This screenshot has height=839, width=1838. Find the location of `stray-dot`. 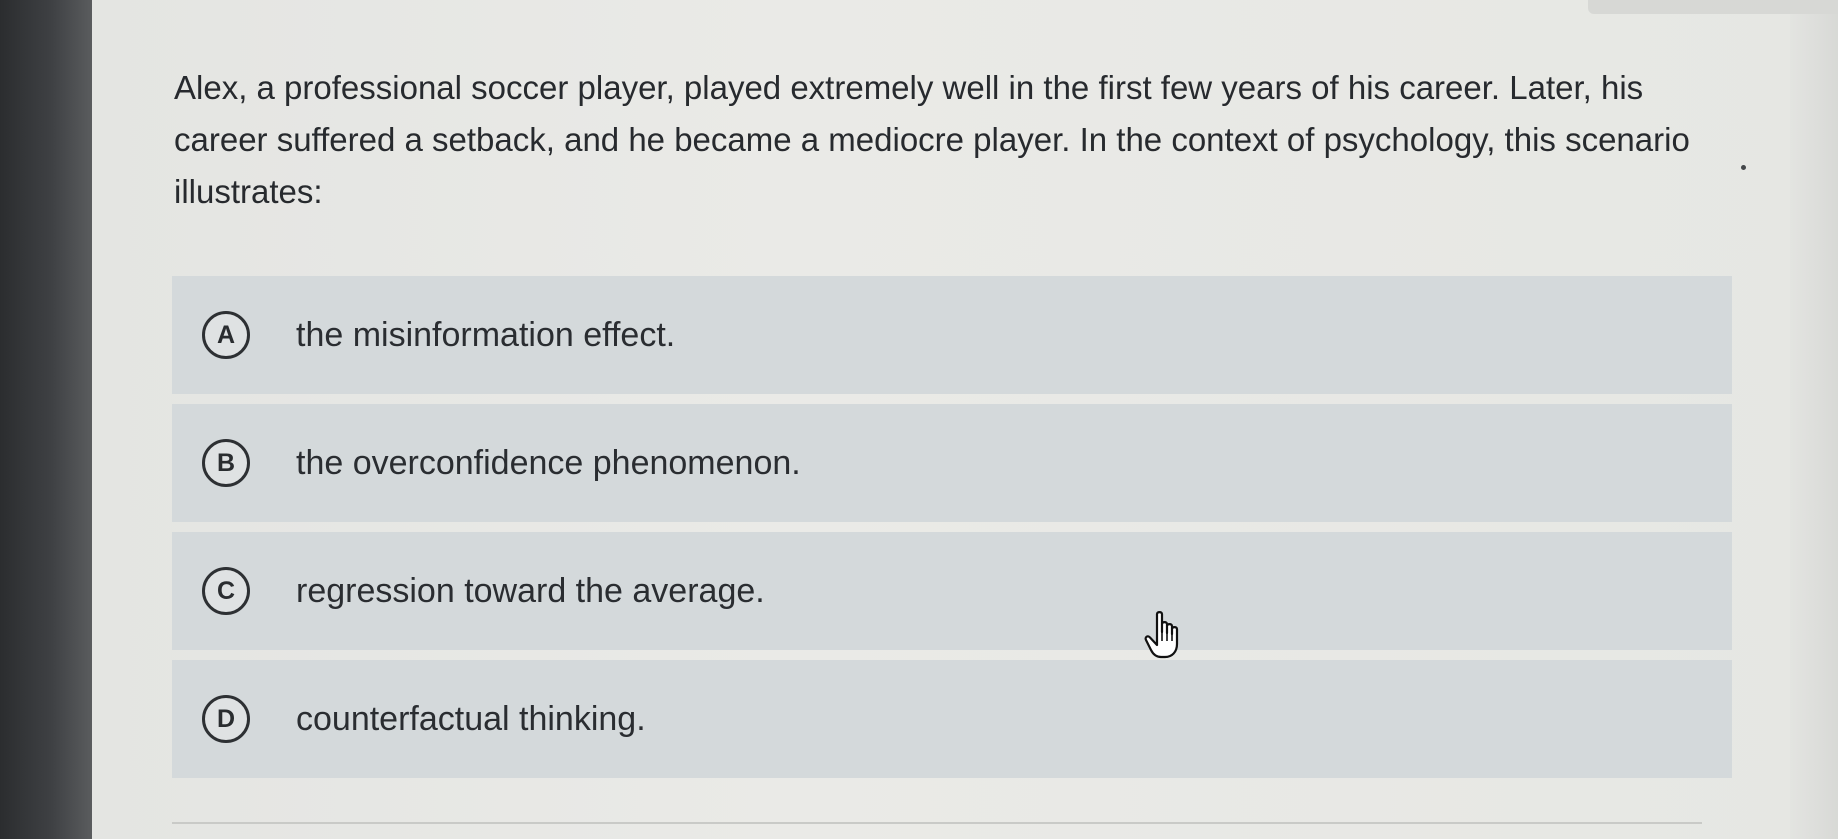

stray-dot is located at coordinates (1743, 167).